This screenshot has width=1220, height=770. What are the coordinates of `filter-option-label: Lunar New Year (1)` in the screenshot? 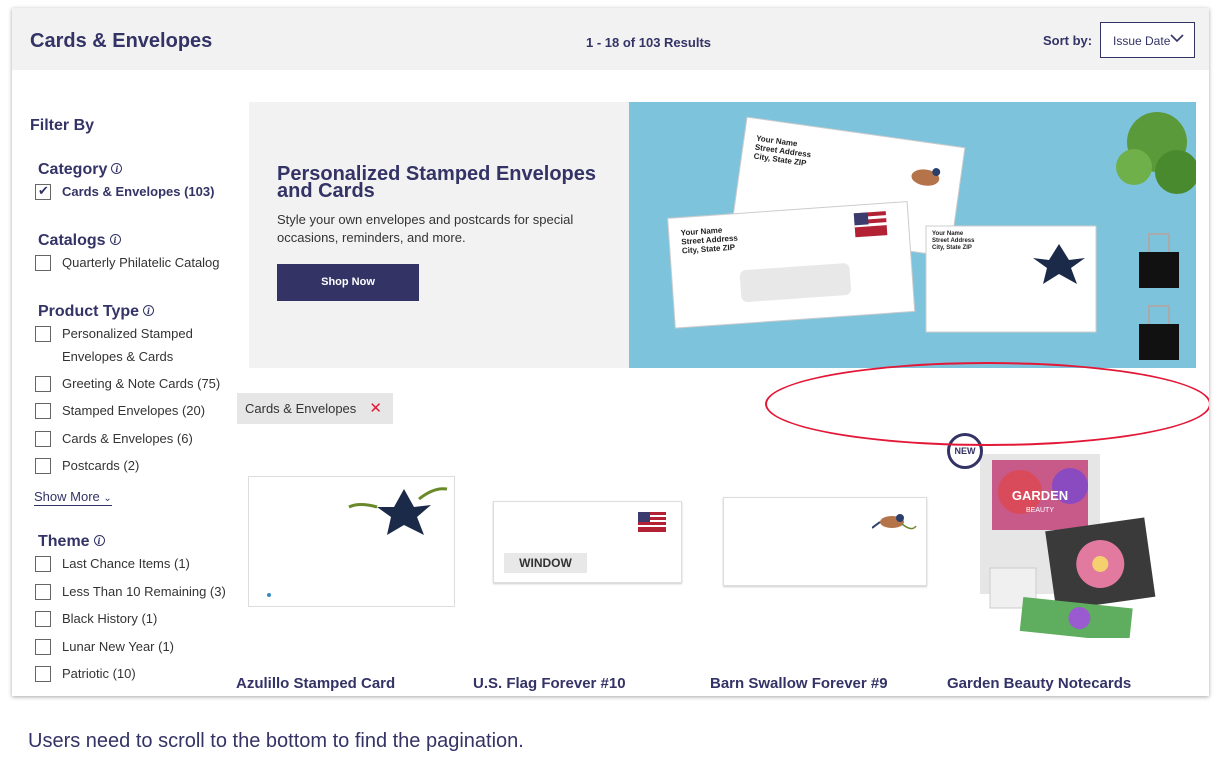 It's located at (118, 646).